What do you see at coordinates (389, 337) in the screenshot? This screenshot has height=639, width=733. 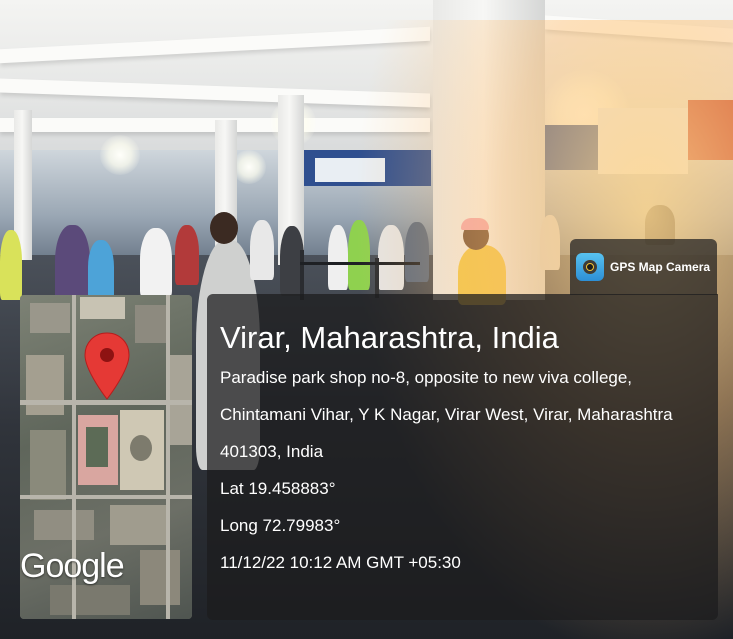 I see `location-title: Virar, Maharashtra, India` at bounding box center [389, 337].